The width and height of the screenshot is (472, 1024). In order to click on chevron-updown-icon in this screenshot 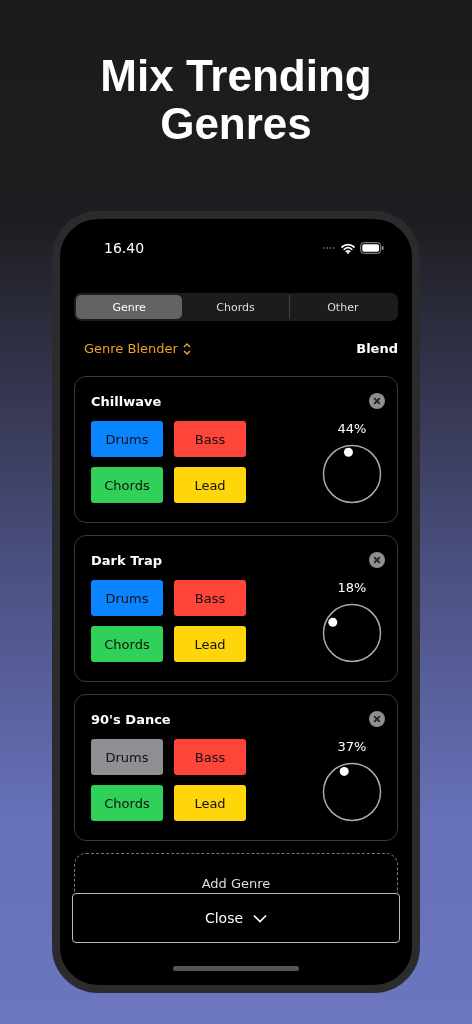, I will do `click(186, 348)`.